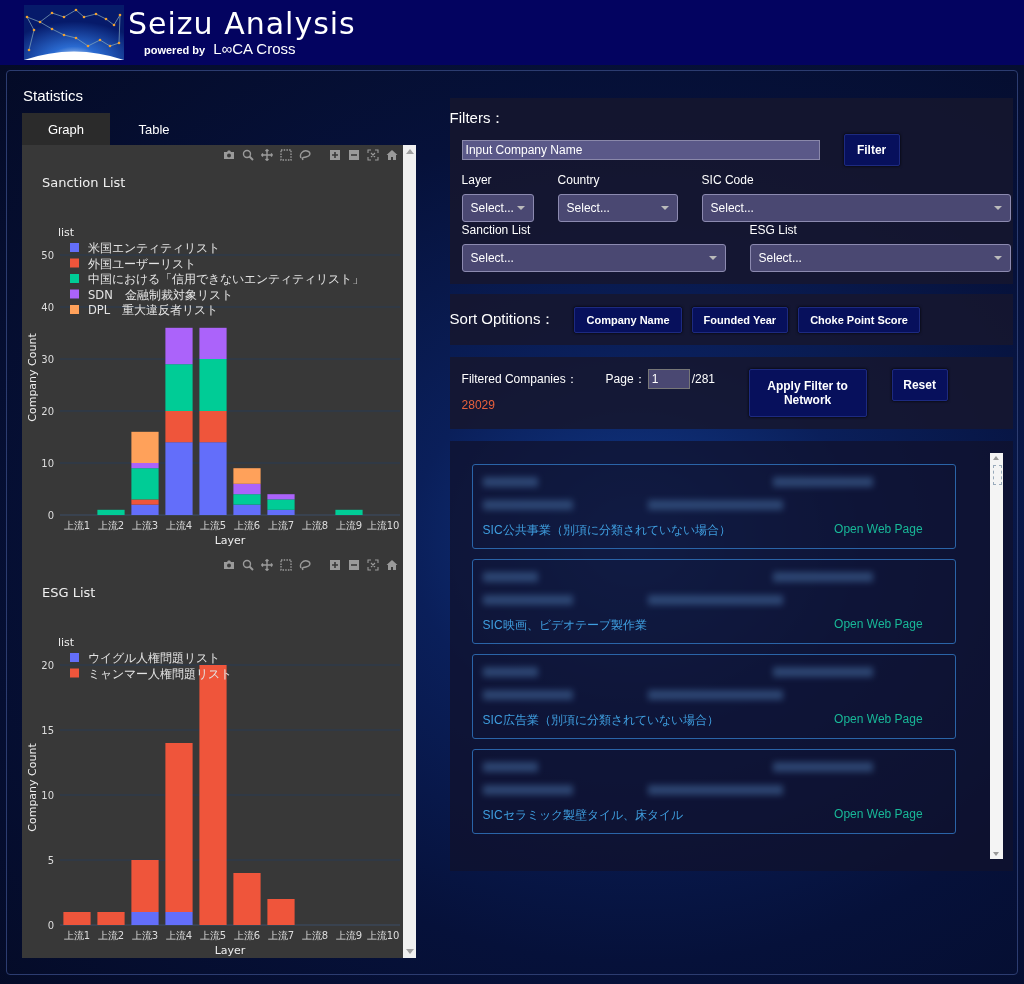 The width and height of the screenshot is (1024, 984). Describe the element at coordinates (53, 96) in the screenshot. I see `section-heading: Statistics` at that location.